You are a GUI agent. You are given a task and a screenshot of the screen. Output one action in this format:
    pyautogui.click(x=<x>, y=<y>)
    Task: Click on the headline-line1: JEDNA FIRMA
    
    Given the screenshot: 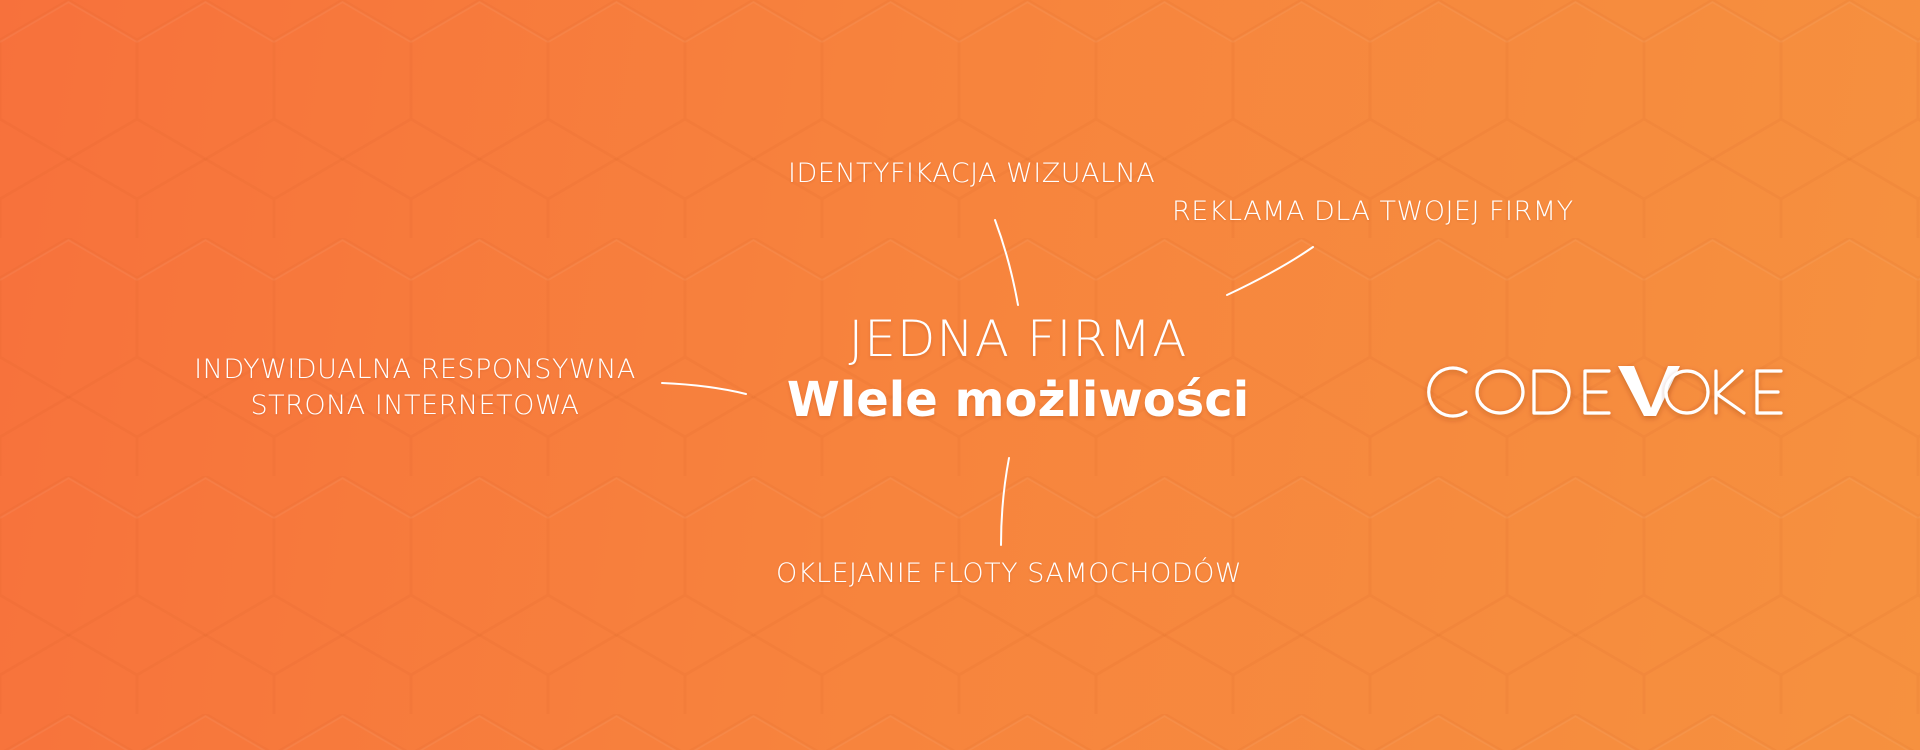 What is the action you would take?
    pyautogui.click(x=1018, y=339)
    